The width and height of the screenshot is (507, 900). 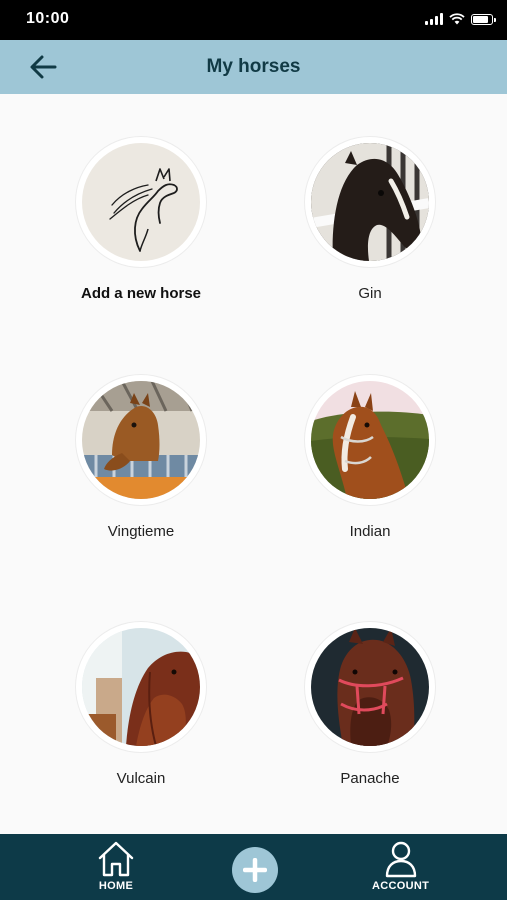 I want to click on horse-card-indian: Indian, so click(x=370, y=457).